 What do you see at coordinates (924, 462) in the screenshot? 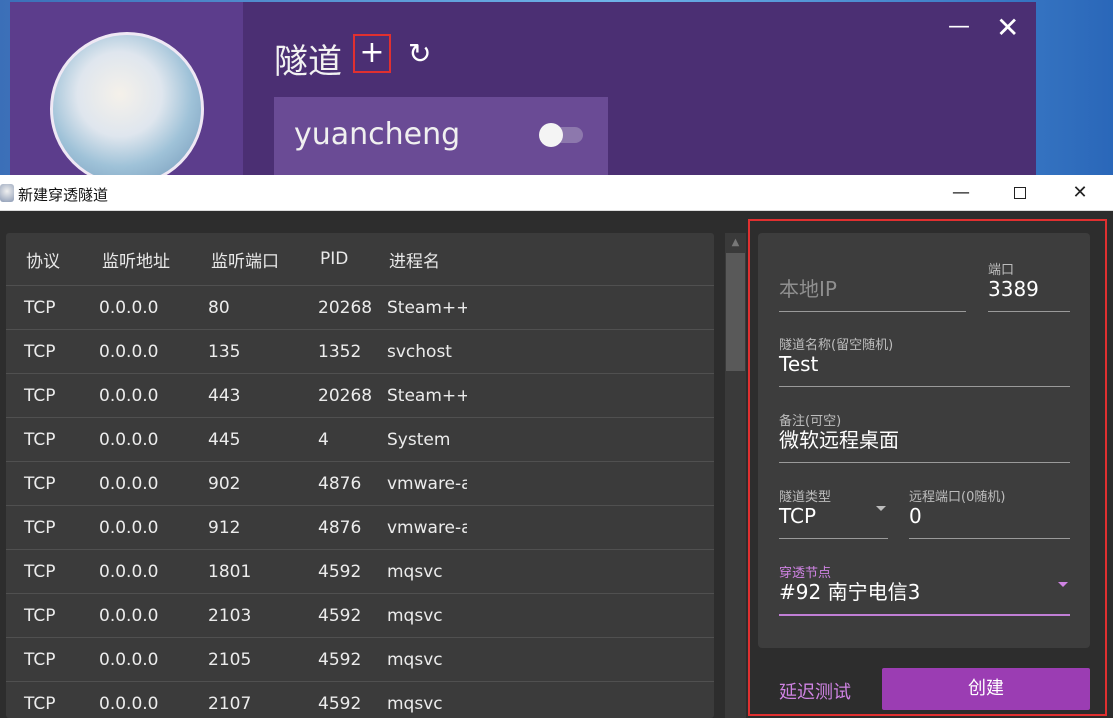
I see `note-underline` at bounding box center [924, 462].